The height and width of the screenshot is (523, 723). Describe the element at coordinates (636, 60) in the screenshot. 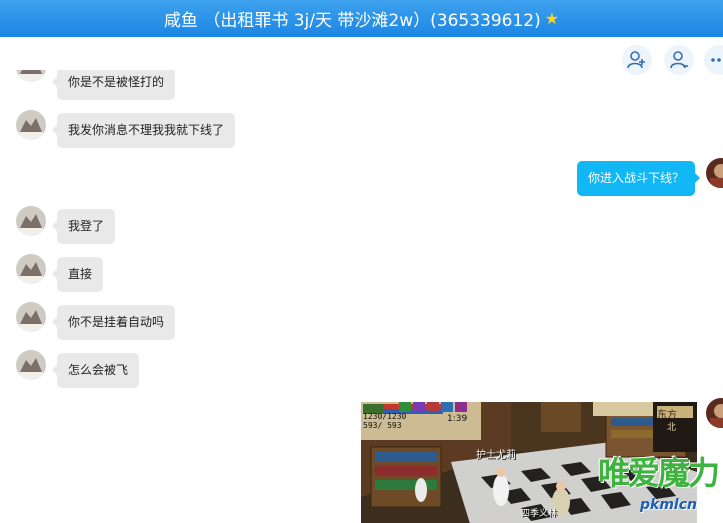

I see `user-plus-icon` at that location.